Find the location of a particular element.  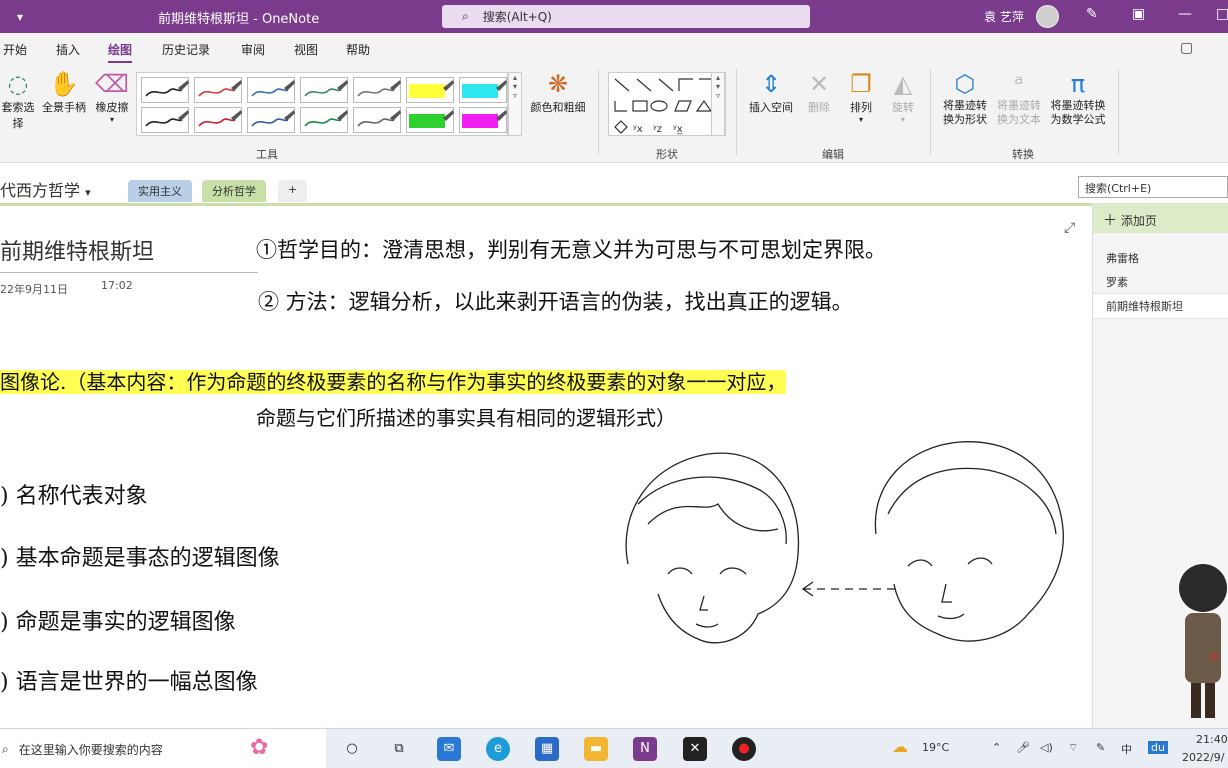

notebook-name: 代西方哲学 ▾ is located at coordinates (45, 189).